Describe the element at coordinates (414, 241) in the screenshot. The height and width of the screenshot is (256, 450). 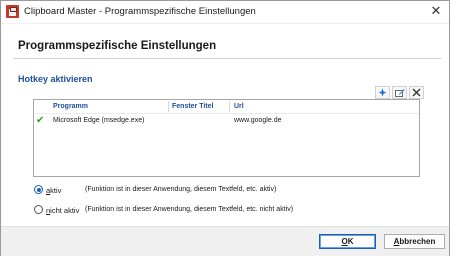
I see `cancel-button: Abbrechen` at that location.